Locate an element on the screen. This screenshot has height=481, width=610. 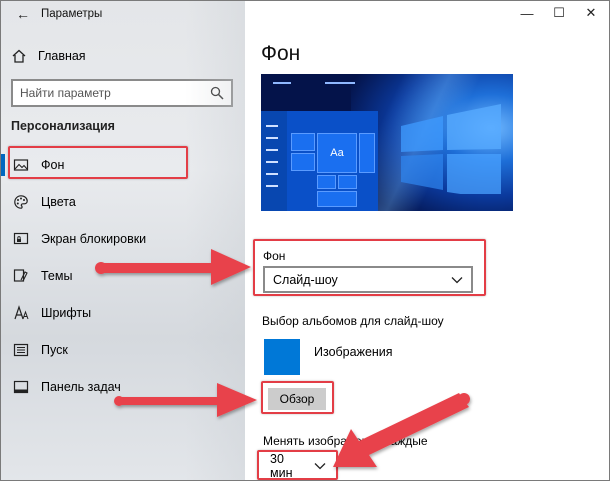
sidebar-item-home: Главная is located at coordinates (48, 56).